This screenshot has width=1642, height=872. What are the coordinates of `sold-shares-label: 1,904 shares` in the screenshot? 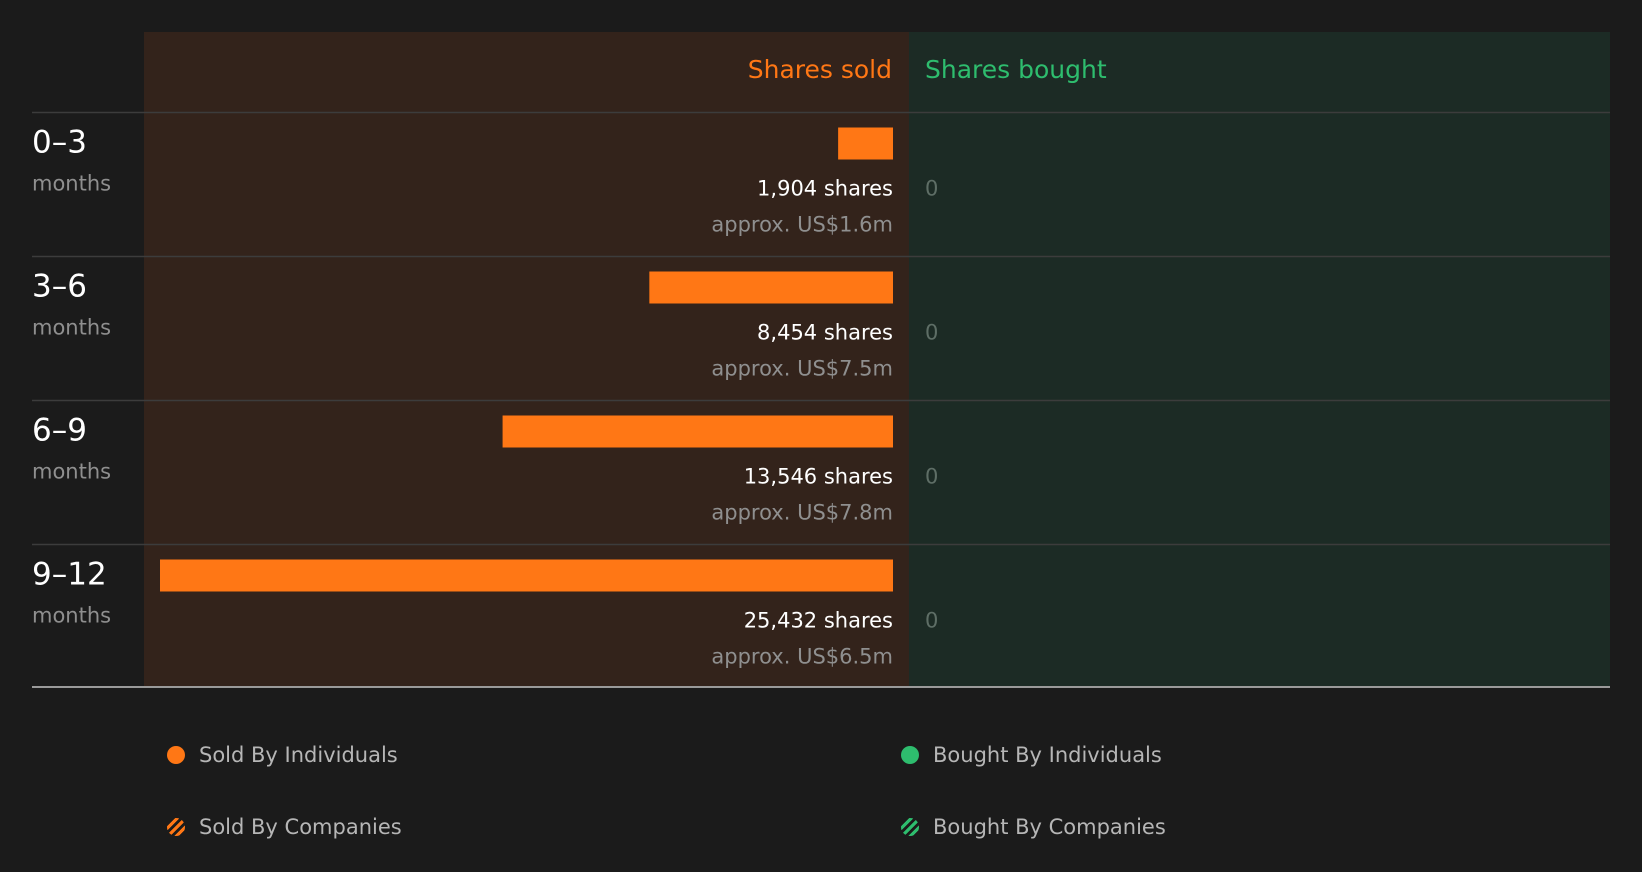 It's located at (825, 189).